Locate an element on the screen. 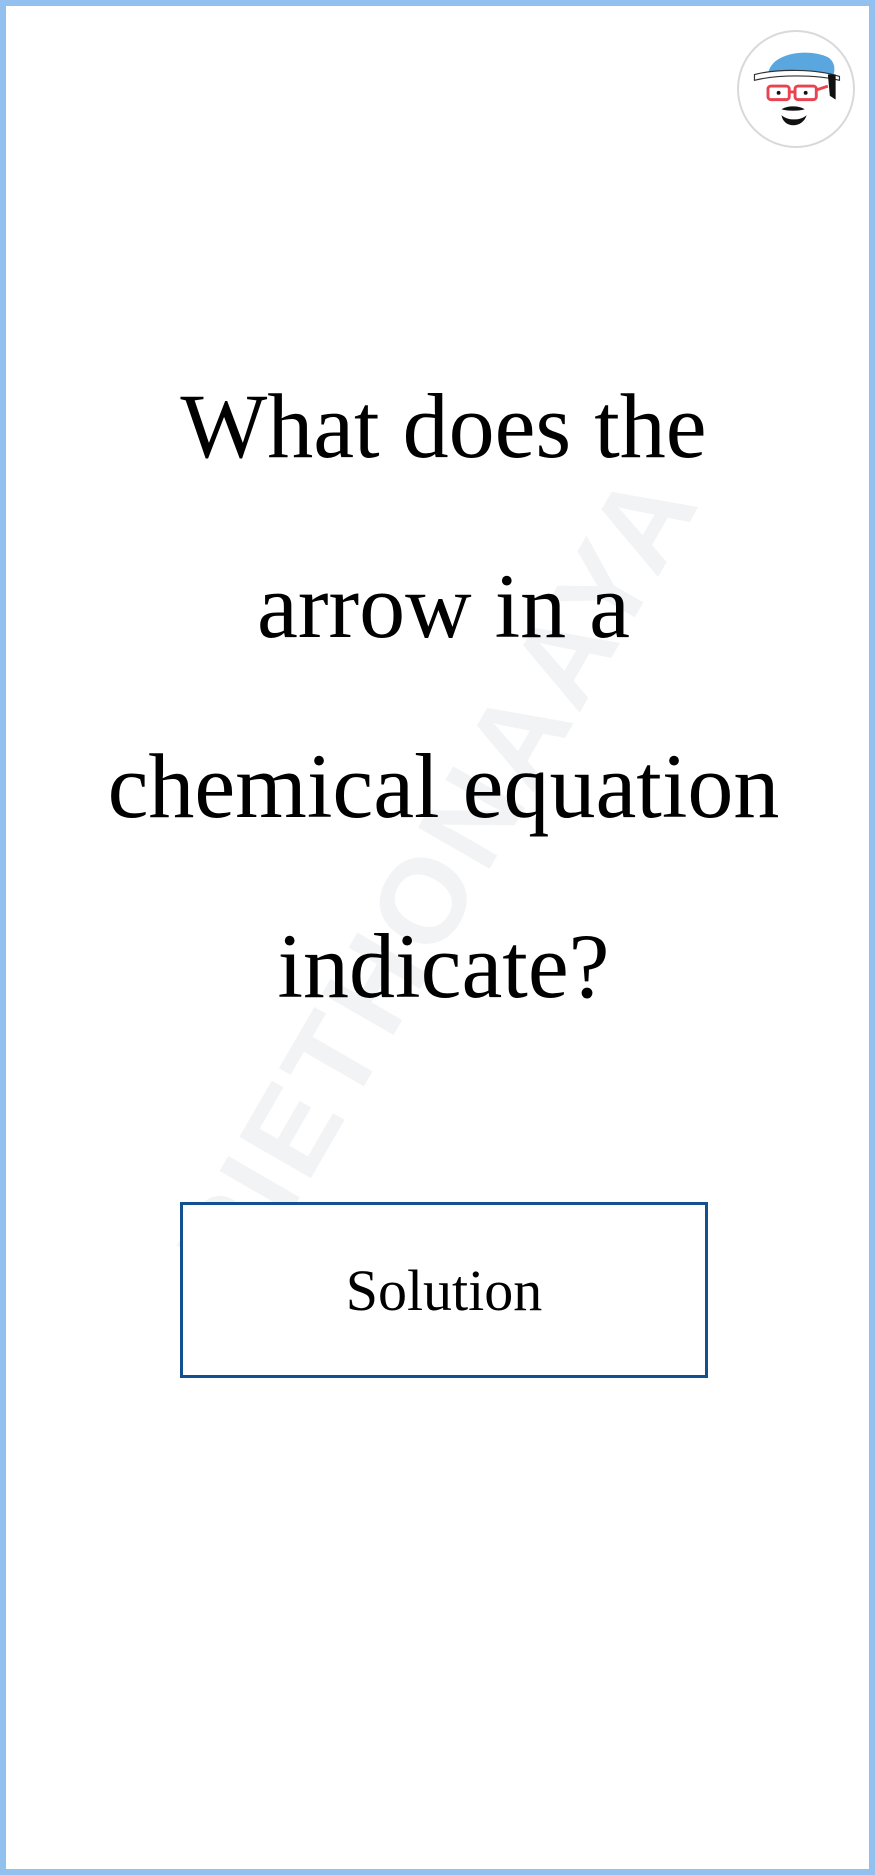 Image resolution: width=875 pixels, height=1875 pixels. question-line: chemical equation is located at coordinates (443, 786).